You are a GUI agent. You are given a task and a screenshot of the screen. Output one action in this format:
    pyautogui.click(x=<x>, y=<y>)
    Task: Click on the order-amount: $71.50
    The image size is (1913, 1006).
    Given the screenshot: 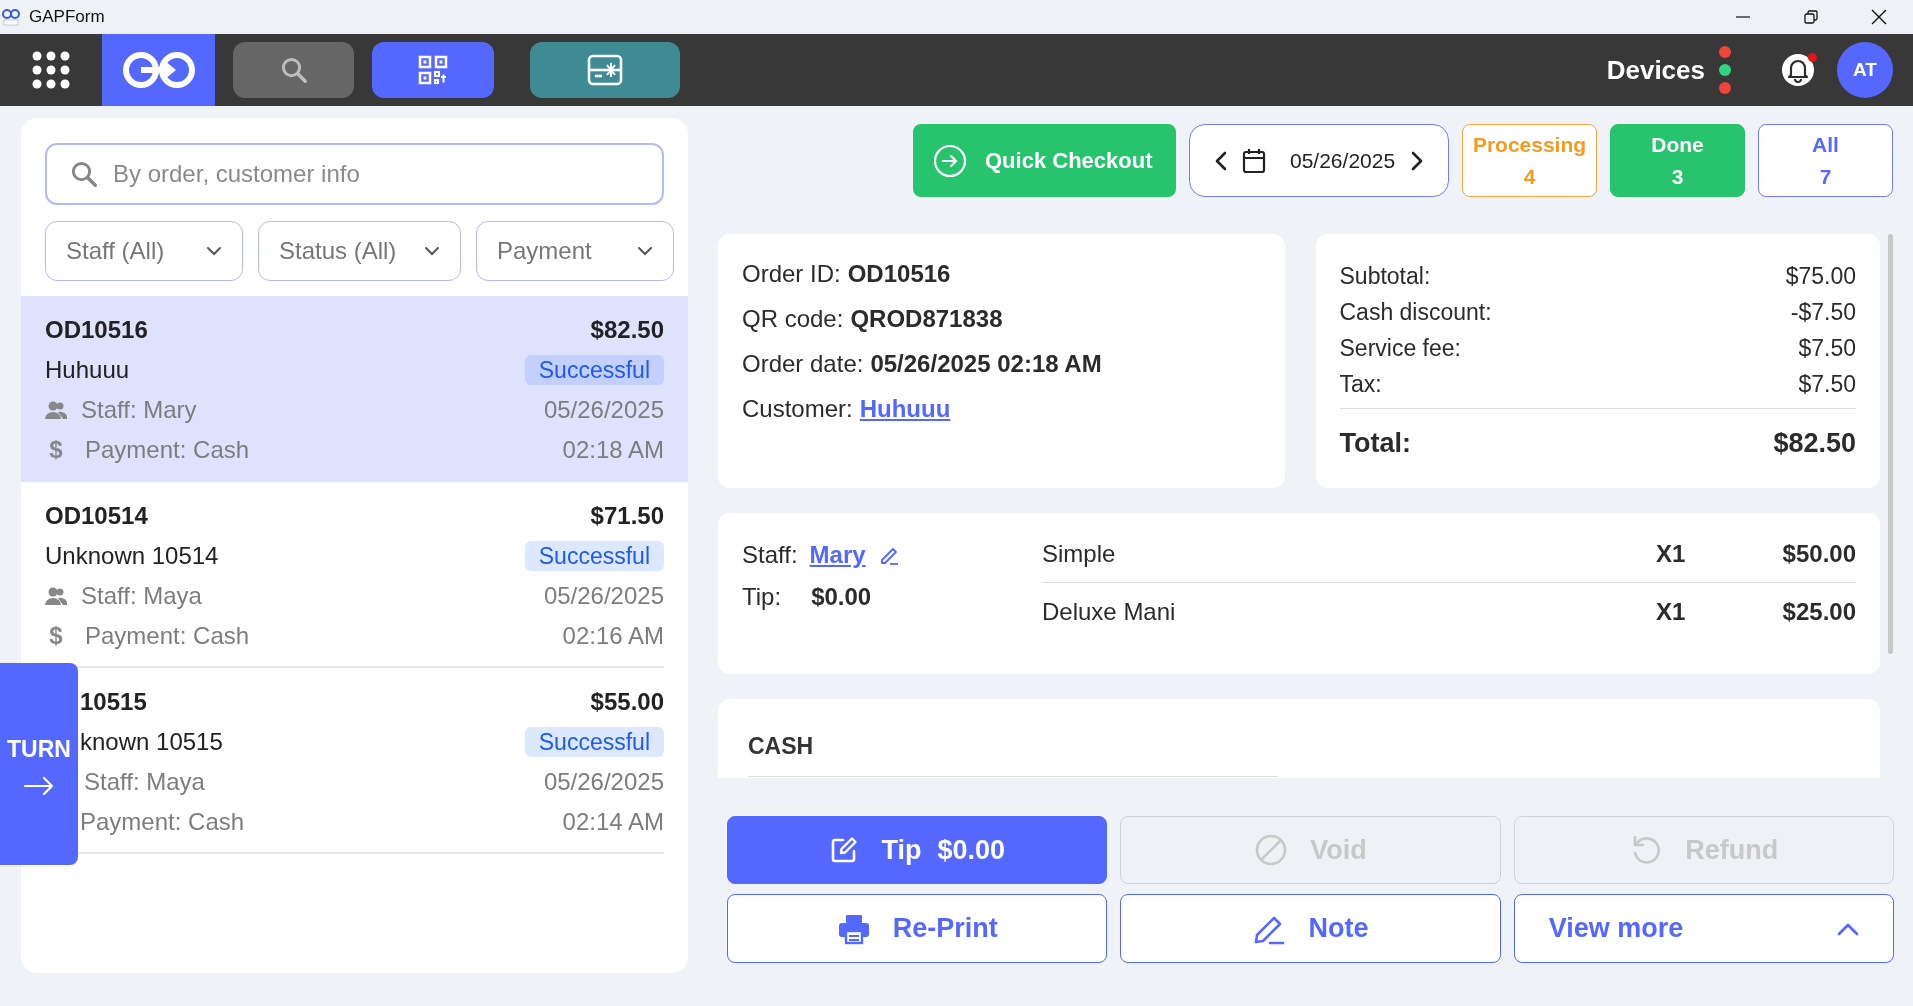 What is the action you would take?
    pyautogui.click(x=627, y=516)
    